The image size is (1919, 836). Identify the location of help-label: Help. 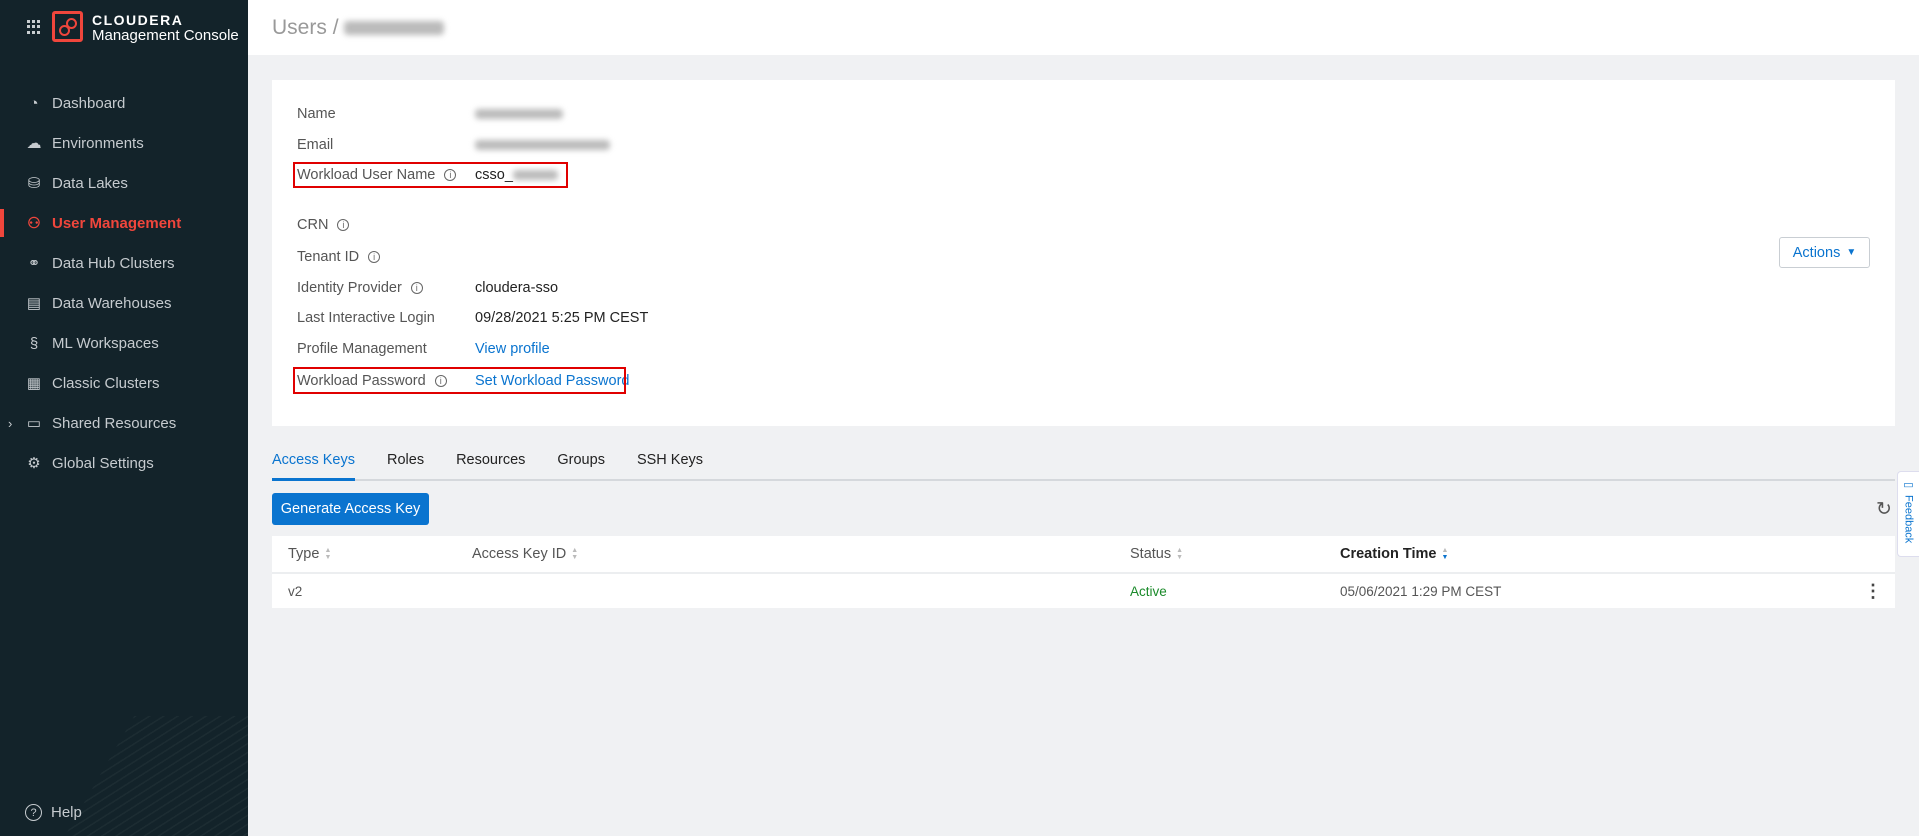
(66, 812).